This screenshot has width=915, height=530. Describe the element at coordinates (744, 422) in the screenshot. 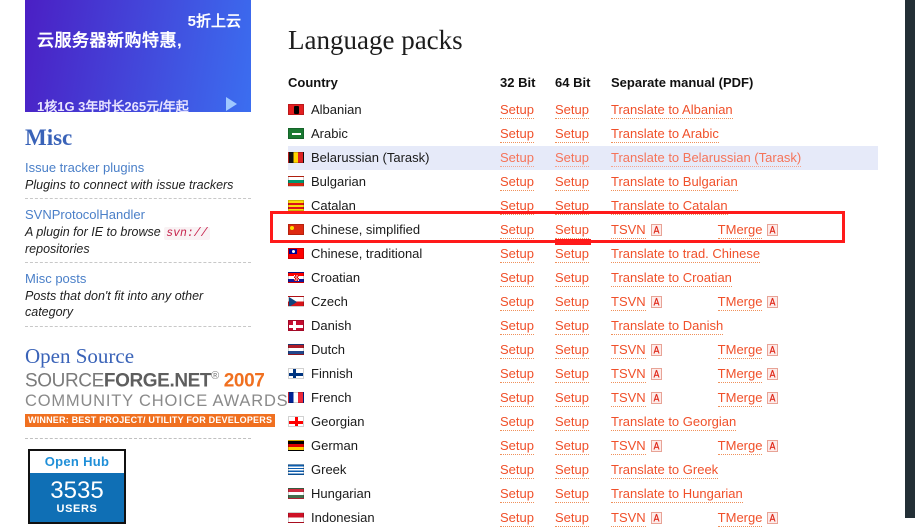

I see `manual-cell: Translate to Georgian` at that location.